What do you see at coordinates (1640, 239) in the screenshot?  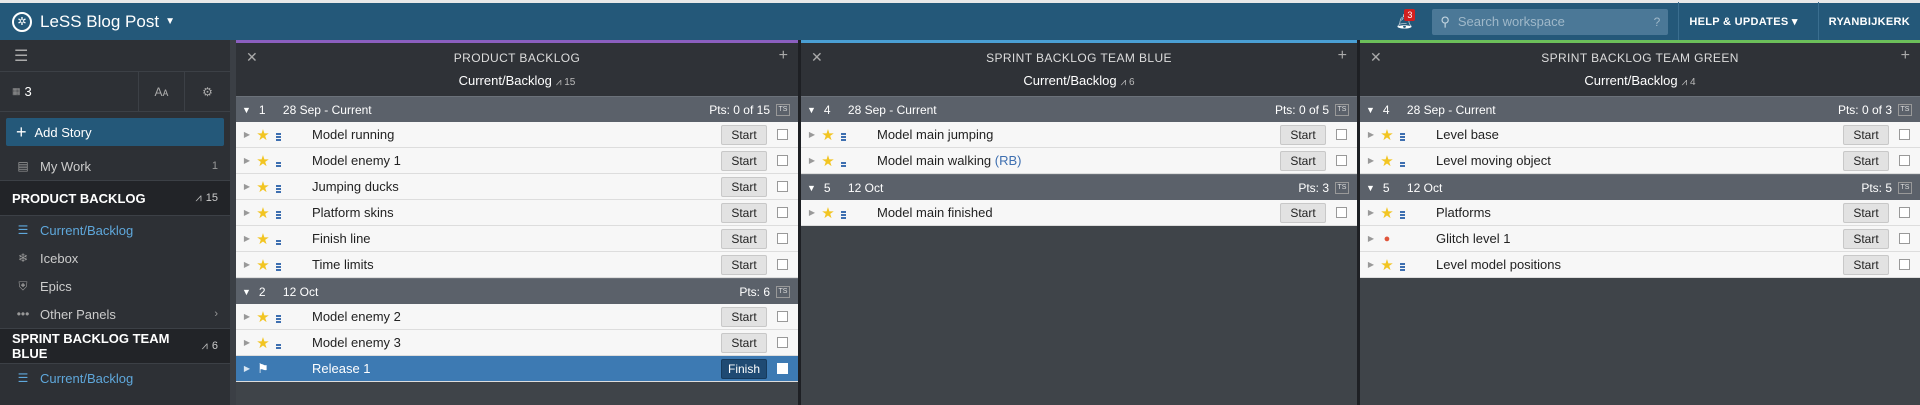 I see `story-row: ▶ ● Glitch level 1 Start` at bounding box center [1640, 239].